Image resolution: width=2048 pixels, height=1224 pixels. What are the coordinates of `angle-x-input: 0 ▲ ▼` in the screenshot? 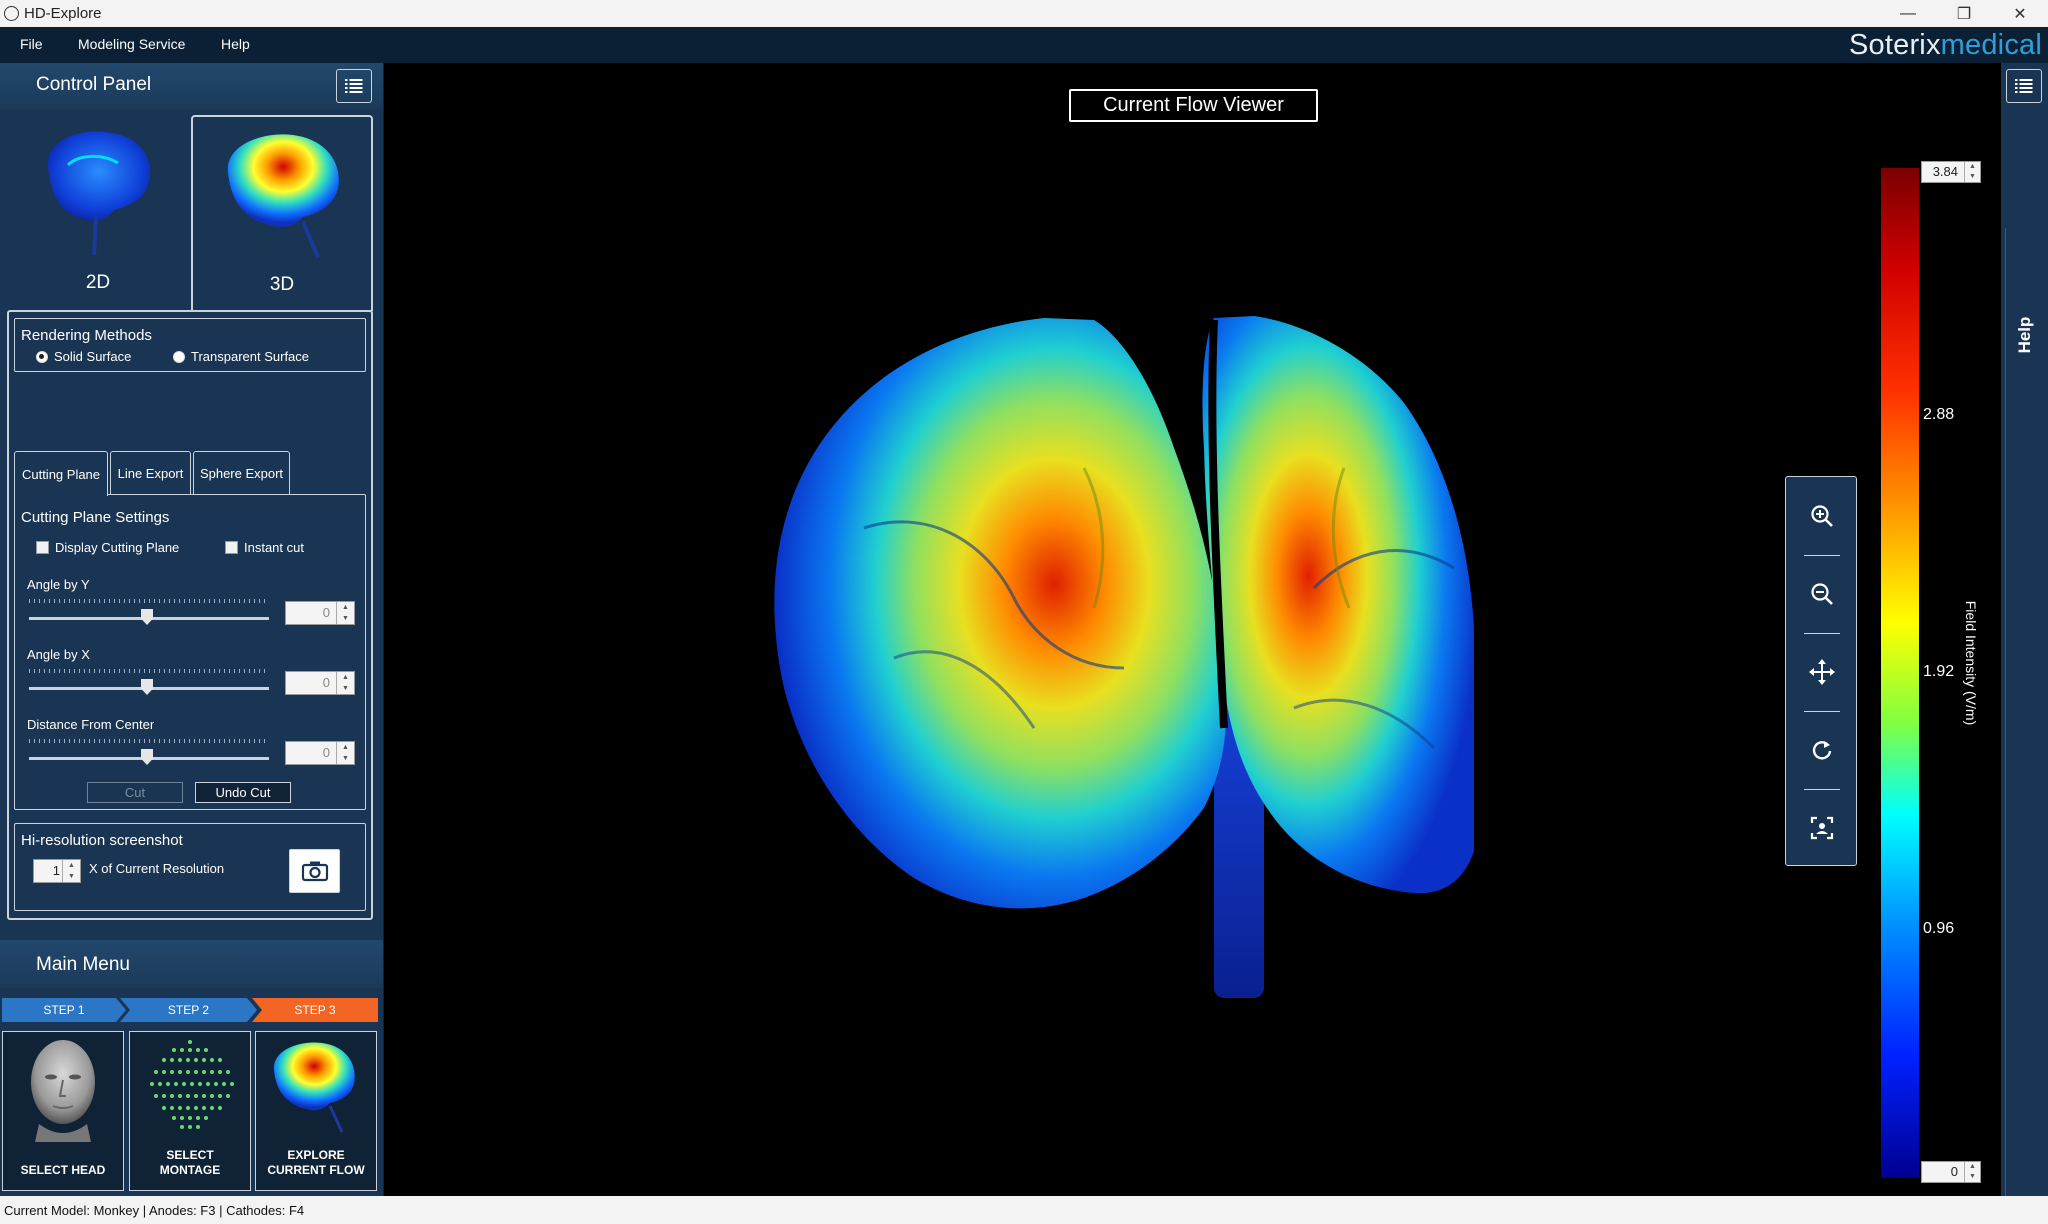 It's located at (320, 683).